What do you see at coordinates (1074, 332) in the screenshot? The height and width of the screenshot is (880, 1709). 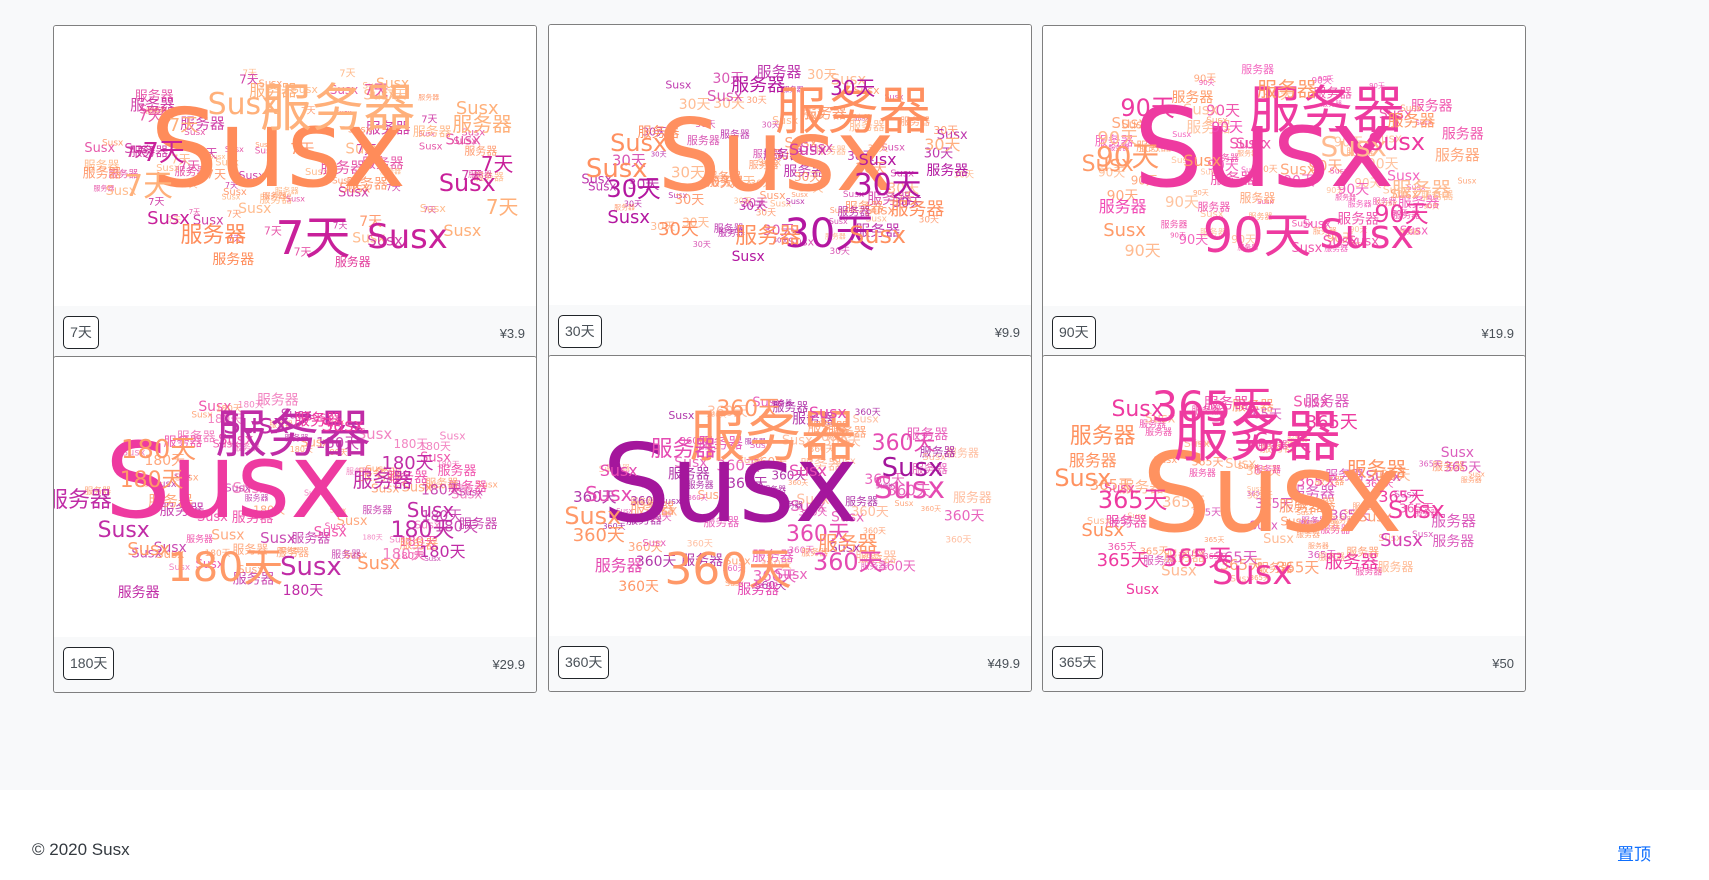 I see `duration-badge: 90天` at bounding box center [1074, 332].